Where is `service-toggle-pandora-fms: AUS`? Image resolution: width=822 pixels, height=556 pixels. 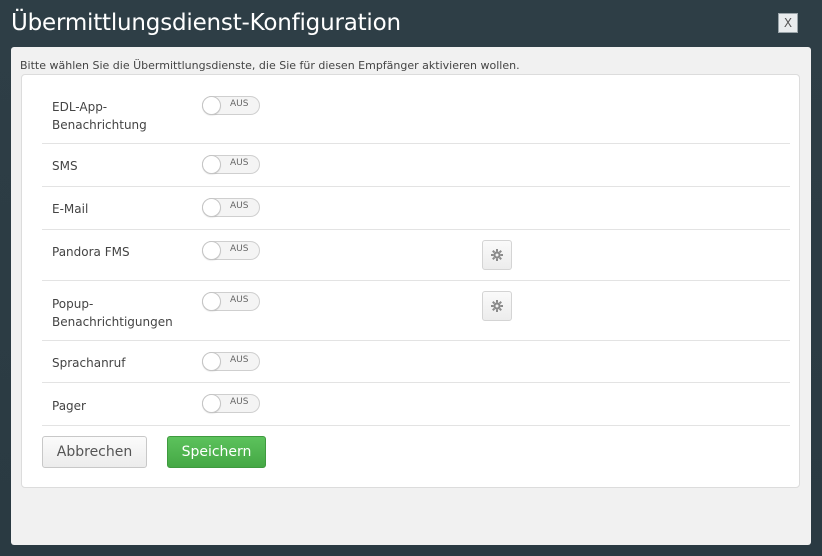 service-toggle-pandora-fms: AUS is located at coordinates (231, 250).